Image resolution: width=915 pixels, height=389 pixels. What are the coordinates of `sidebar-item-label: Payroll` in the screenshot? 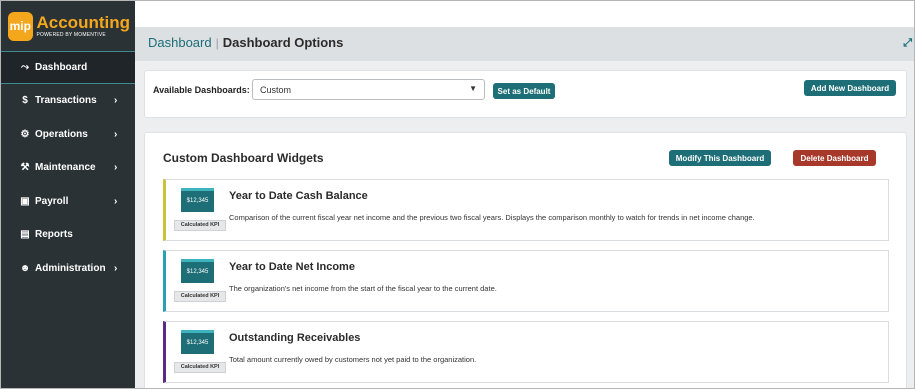 It's located at (52, 201).